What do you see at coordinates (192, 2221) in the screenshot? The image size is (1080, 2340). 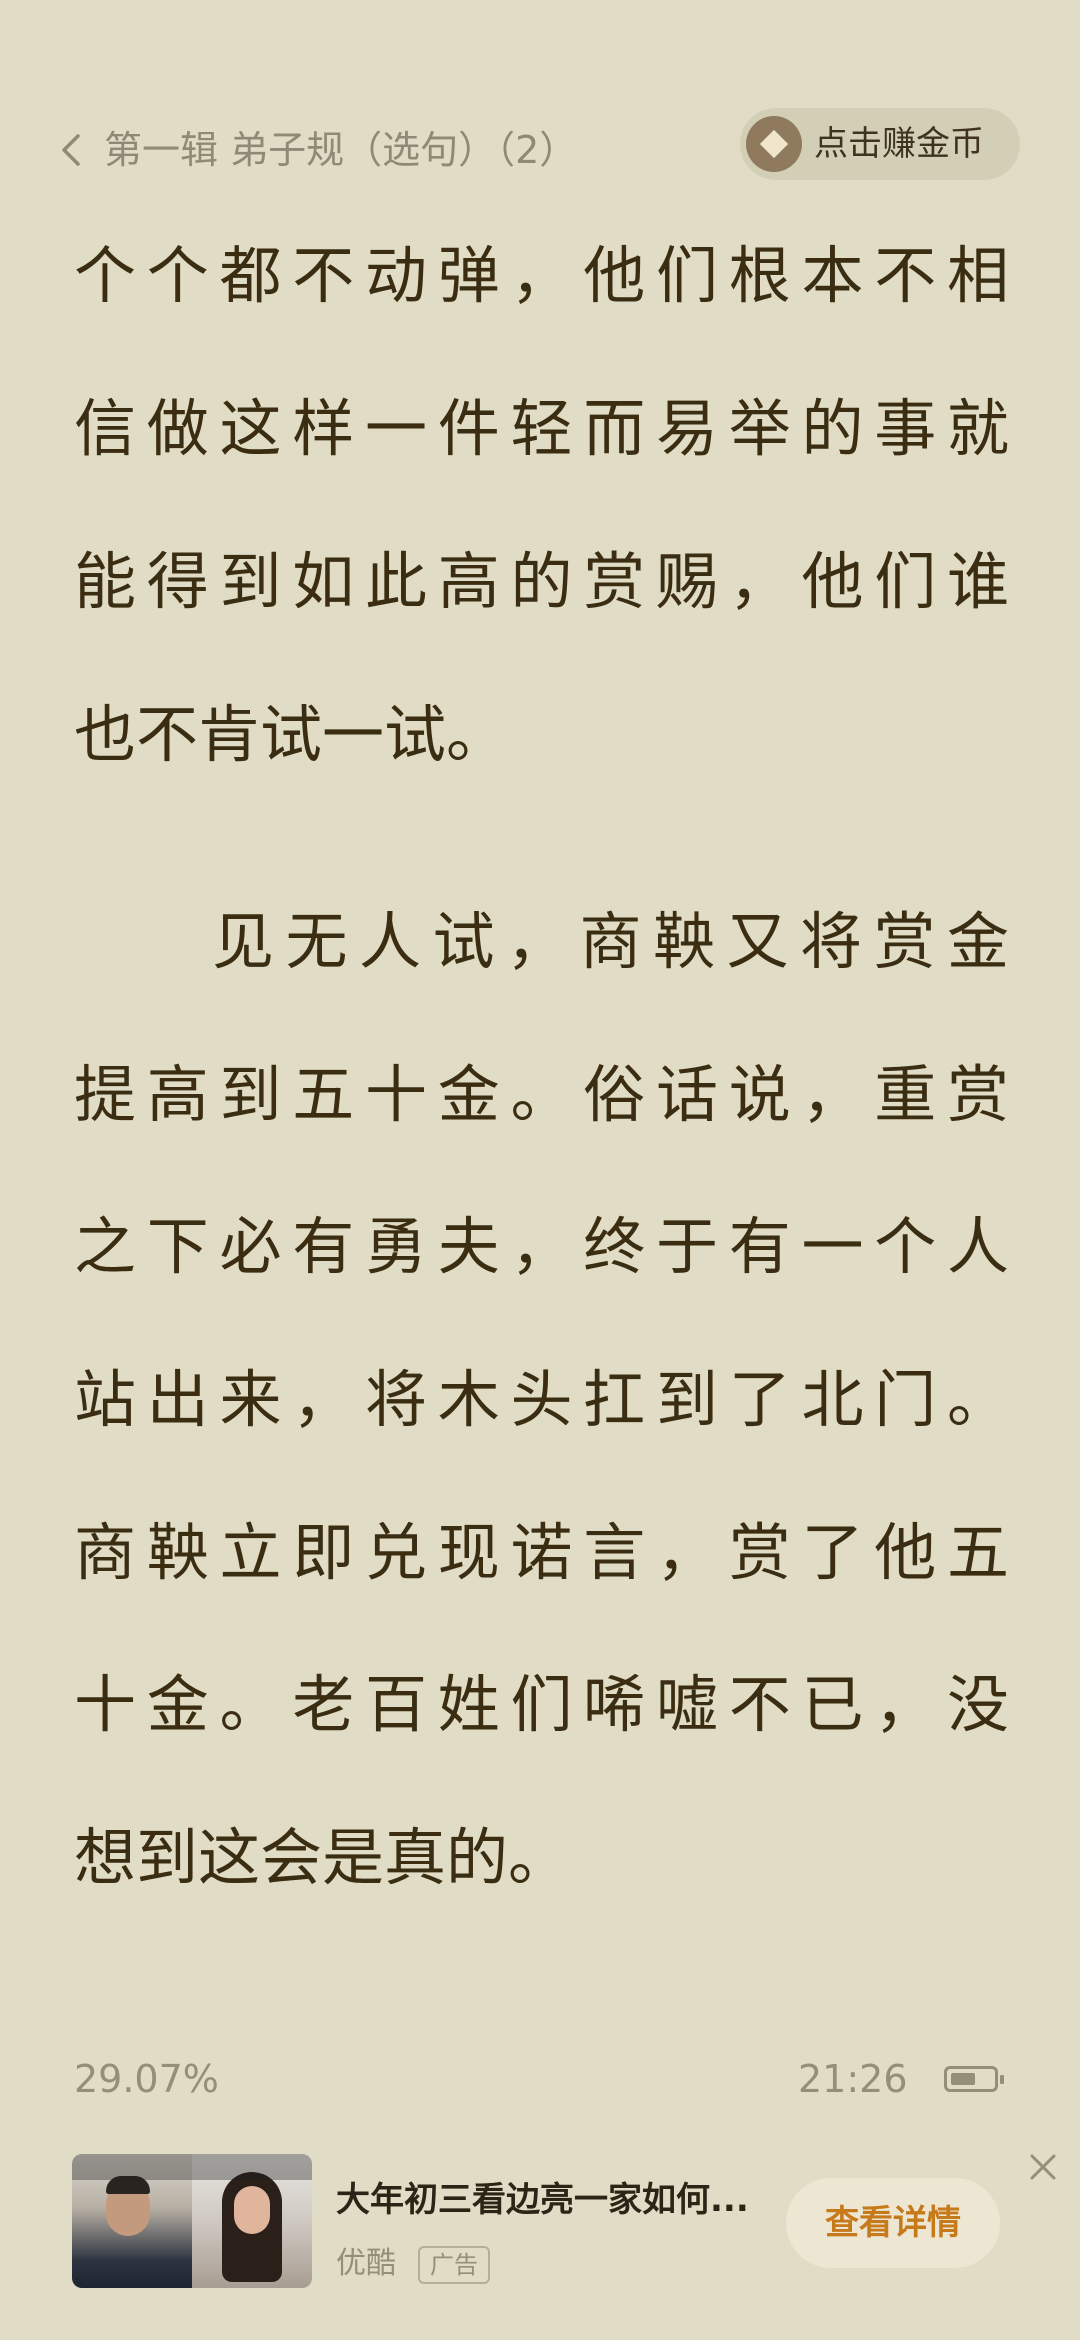 I see `ad-thumbnail` at bounding box center [192, 2221].